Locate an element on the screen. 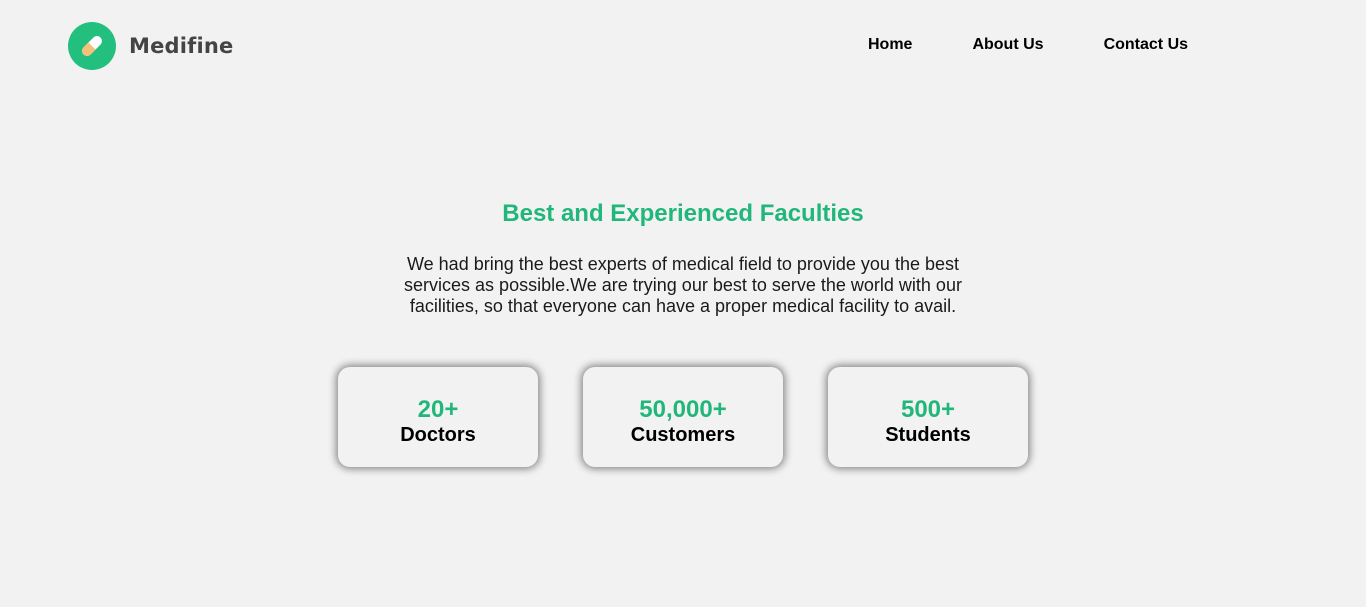 This screenshot has width=1366, height=607. brand-name: Medifine is located at coordinates (181, 46).